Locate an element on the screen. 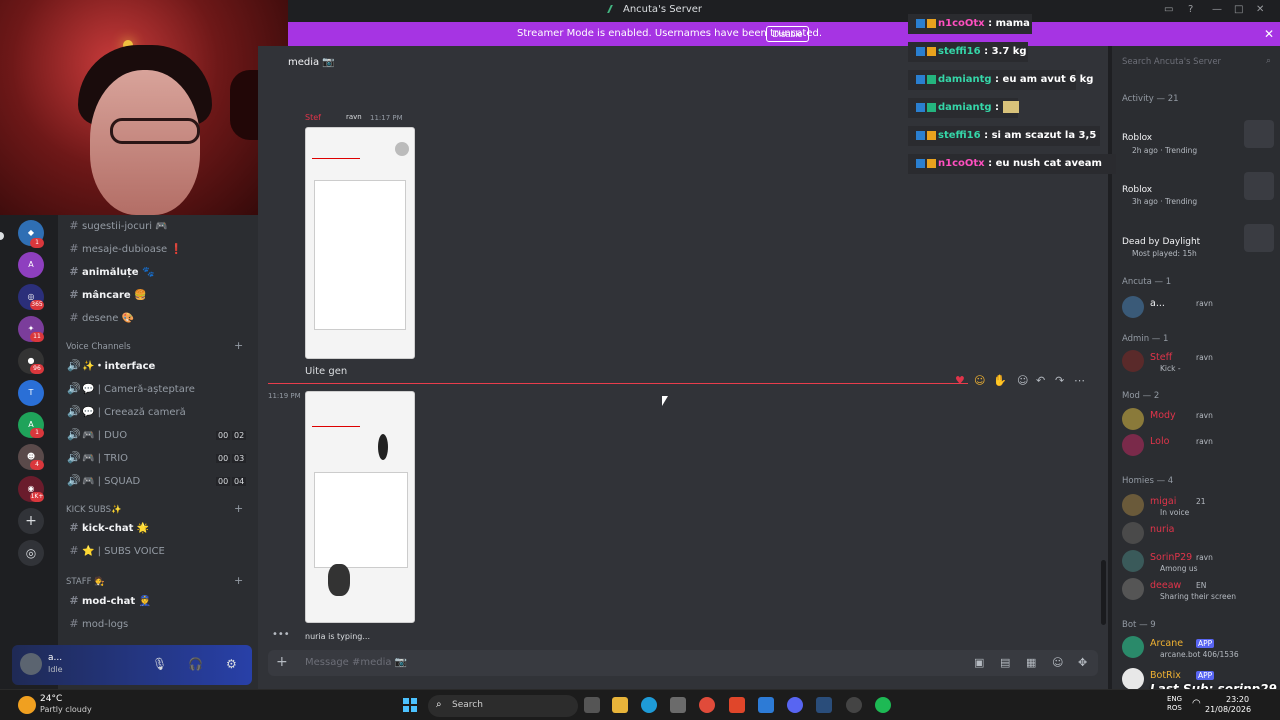  member-name: Lolo is located at coordinates (1159, 441).